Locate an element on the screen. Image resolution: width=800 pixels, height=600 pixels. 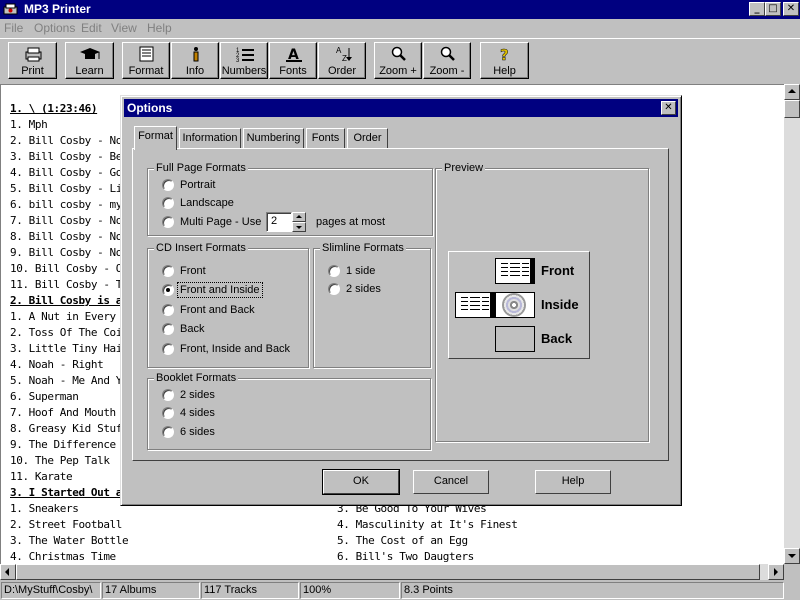
track-item: 2. Toss Of The Coin is located at coordinates (69, 332).